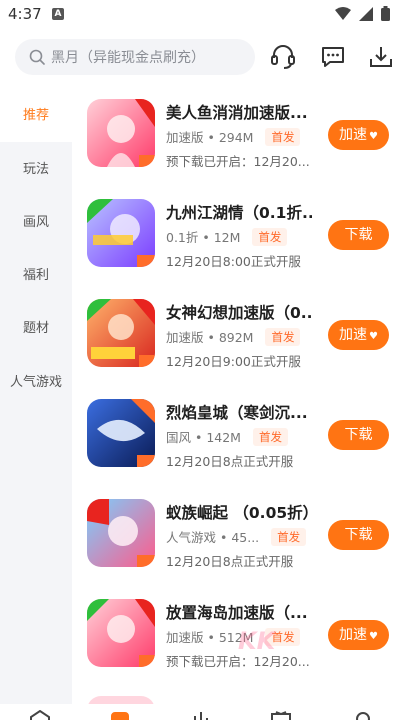 The image size is (404, 720). Describe the element at coordinates (128, 58) in the screenshot. I see `search-placeholder: 黑月（异能现金点刷充）` at that location.